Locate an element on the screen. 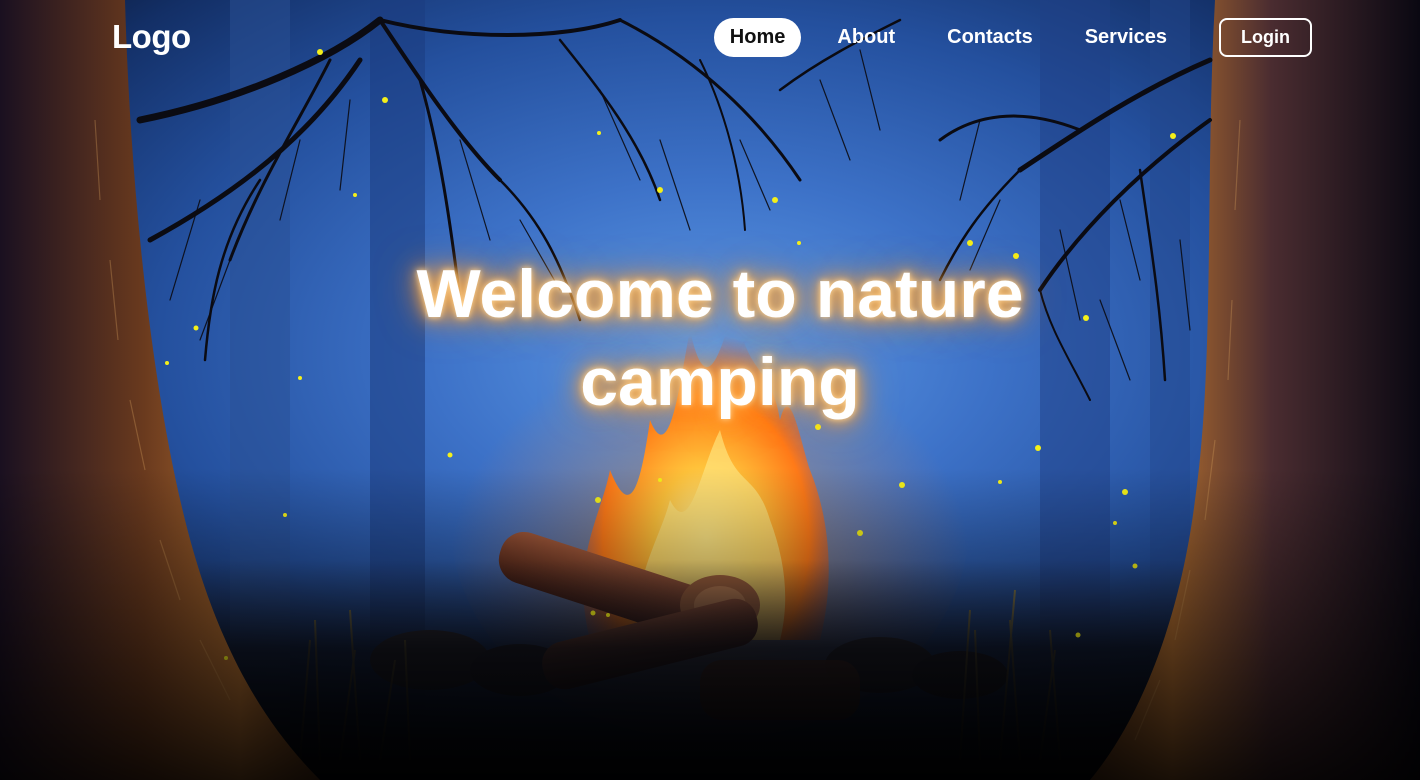 This screenshot has width=1420, height=780. nav-about-link: About is located at coordinates (866, 37).